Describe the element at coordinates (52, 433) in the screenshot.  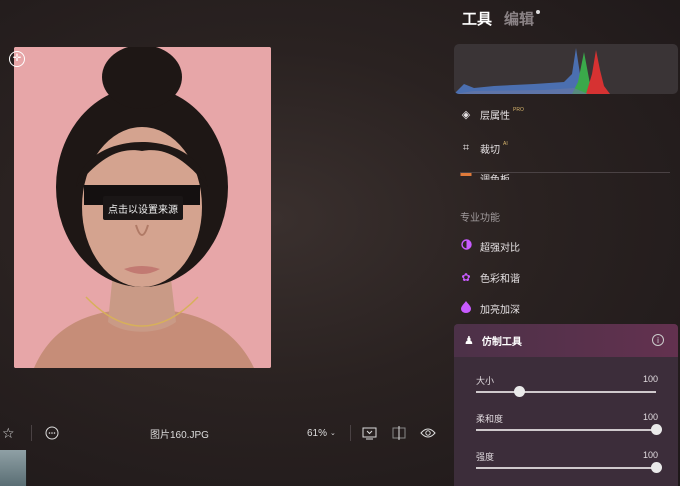
I see `more-options-icon` at that location.